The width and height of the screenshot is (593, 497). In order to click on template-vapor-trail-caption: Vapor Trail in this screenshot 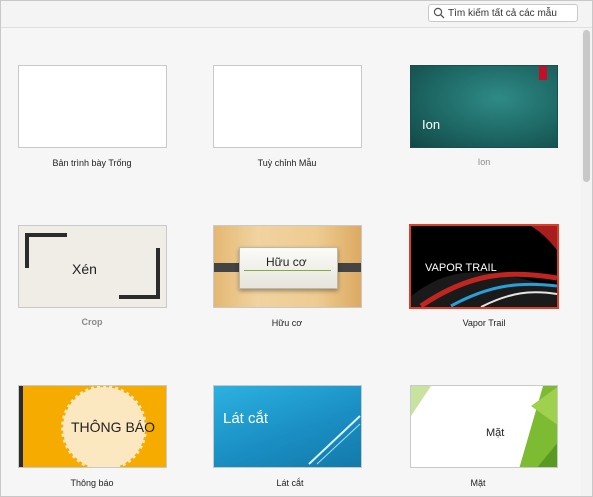, I will do `click(484, 323)`.